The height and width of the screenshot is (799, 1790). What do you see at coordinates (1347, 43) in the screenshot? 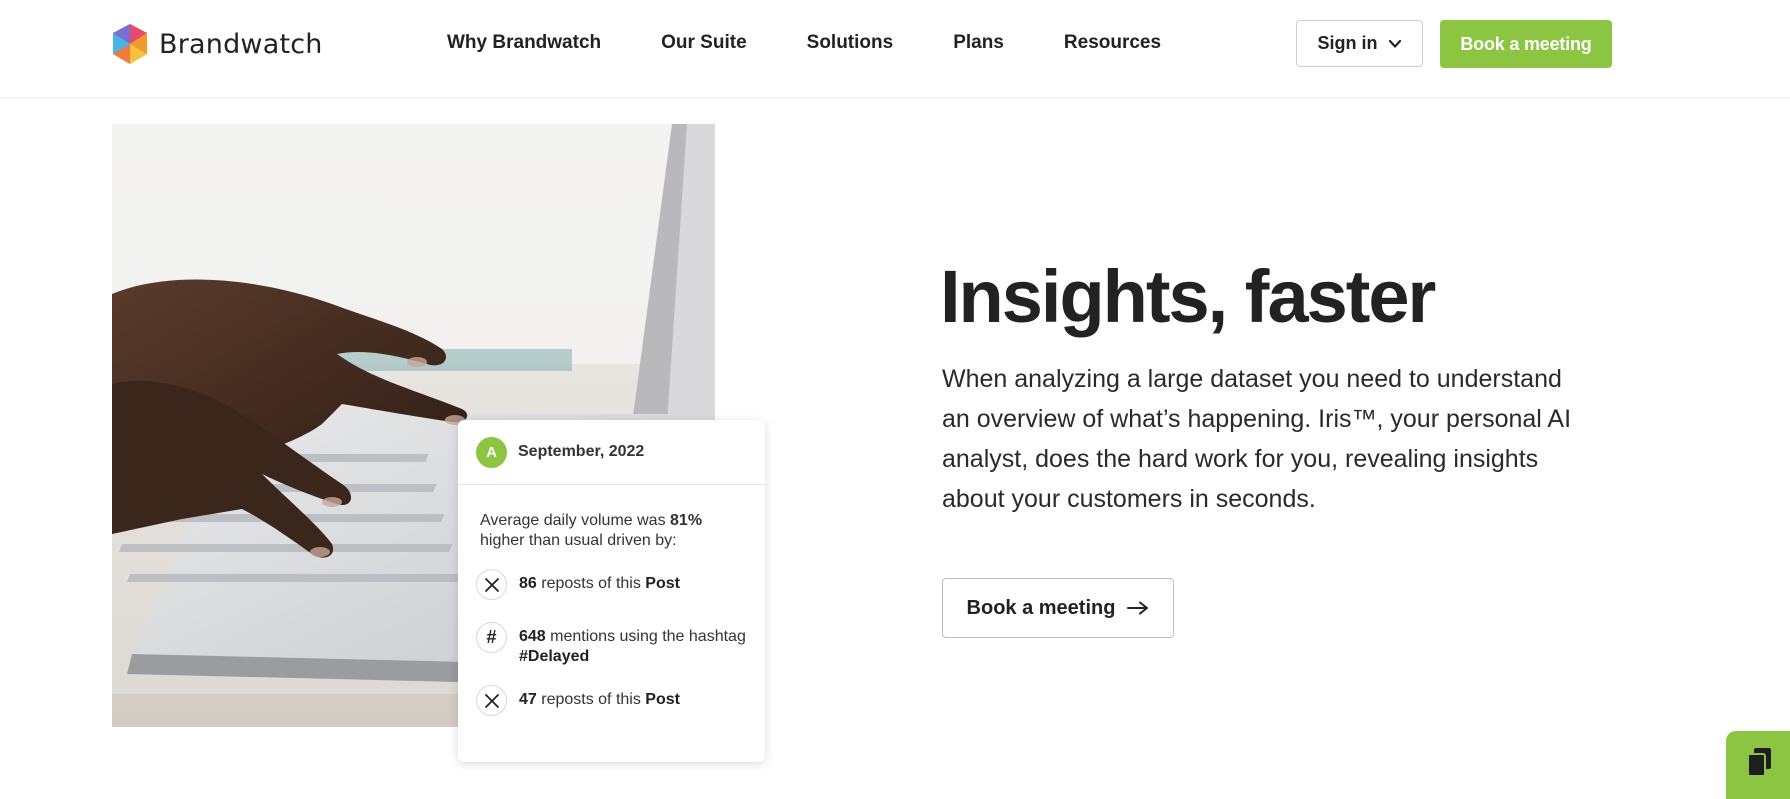
I see `sign-in-label: Sign in` at bounding box center [1347, 43].